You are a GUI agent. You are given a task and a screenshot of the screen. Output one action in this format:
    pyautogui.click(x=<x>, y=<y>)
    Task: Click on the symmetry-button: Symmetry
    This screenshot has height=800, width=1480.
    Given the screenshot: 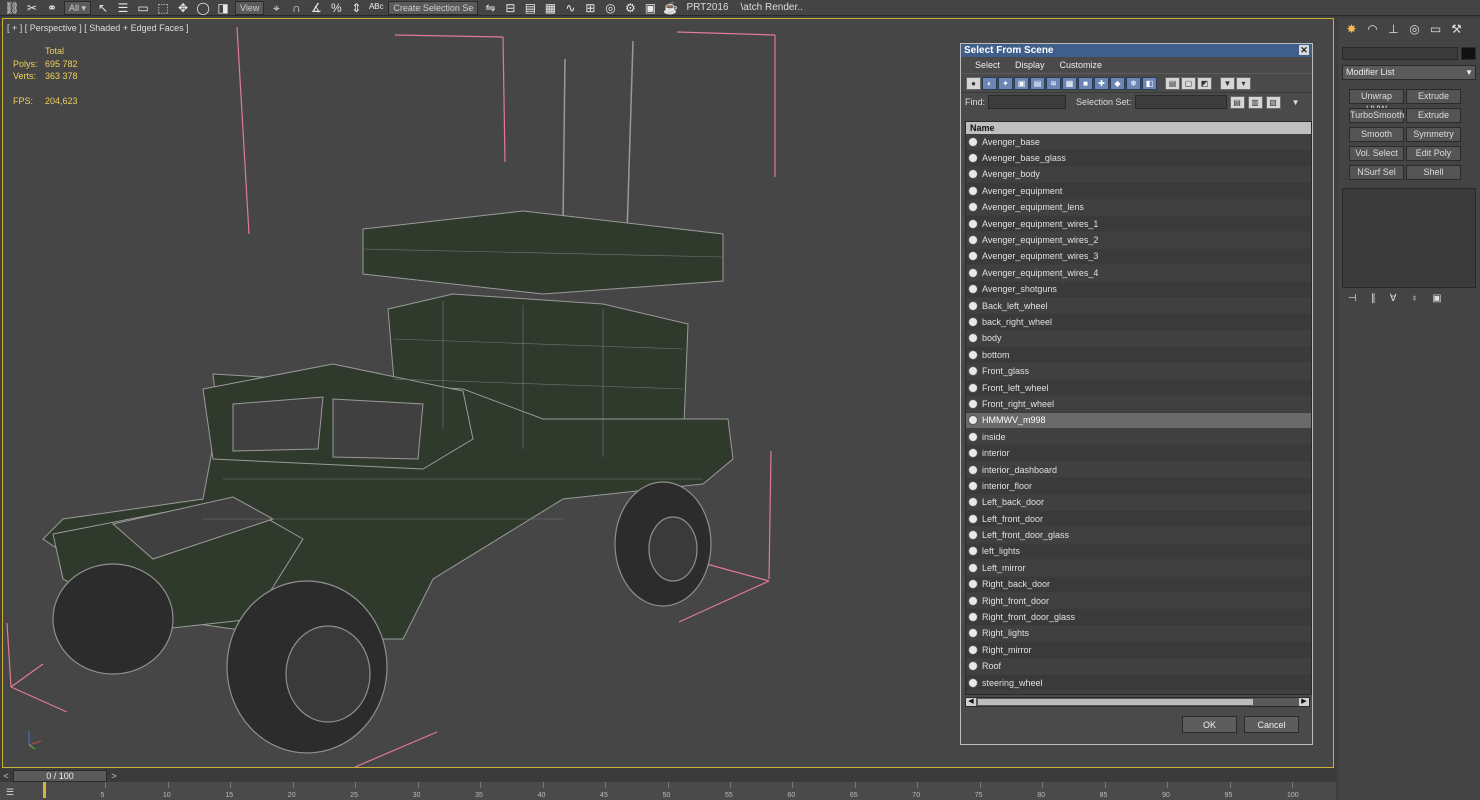 What is the action you would take?
    pyautogui.click(x=1433, y=134)
    